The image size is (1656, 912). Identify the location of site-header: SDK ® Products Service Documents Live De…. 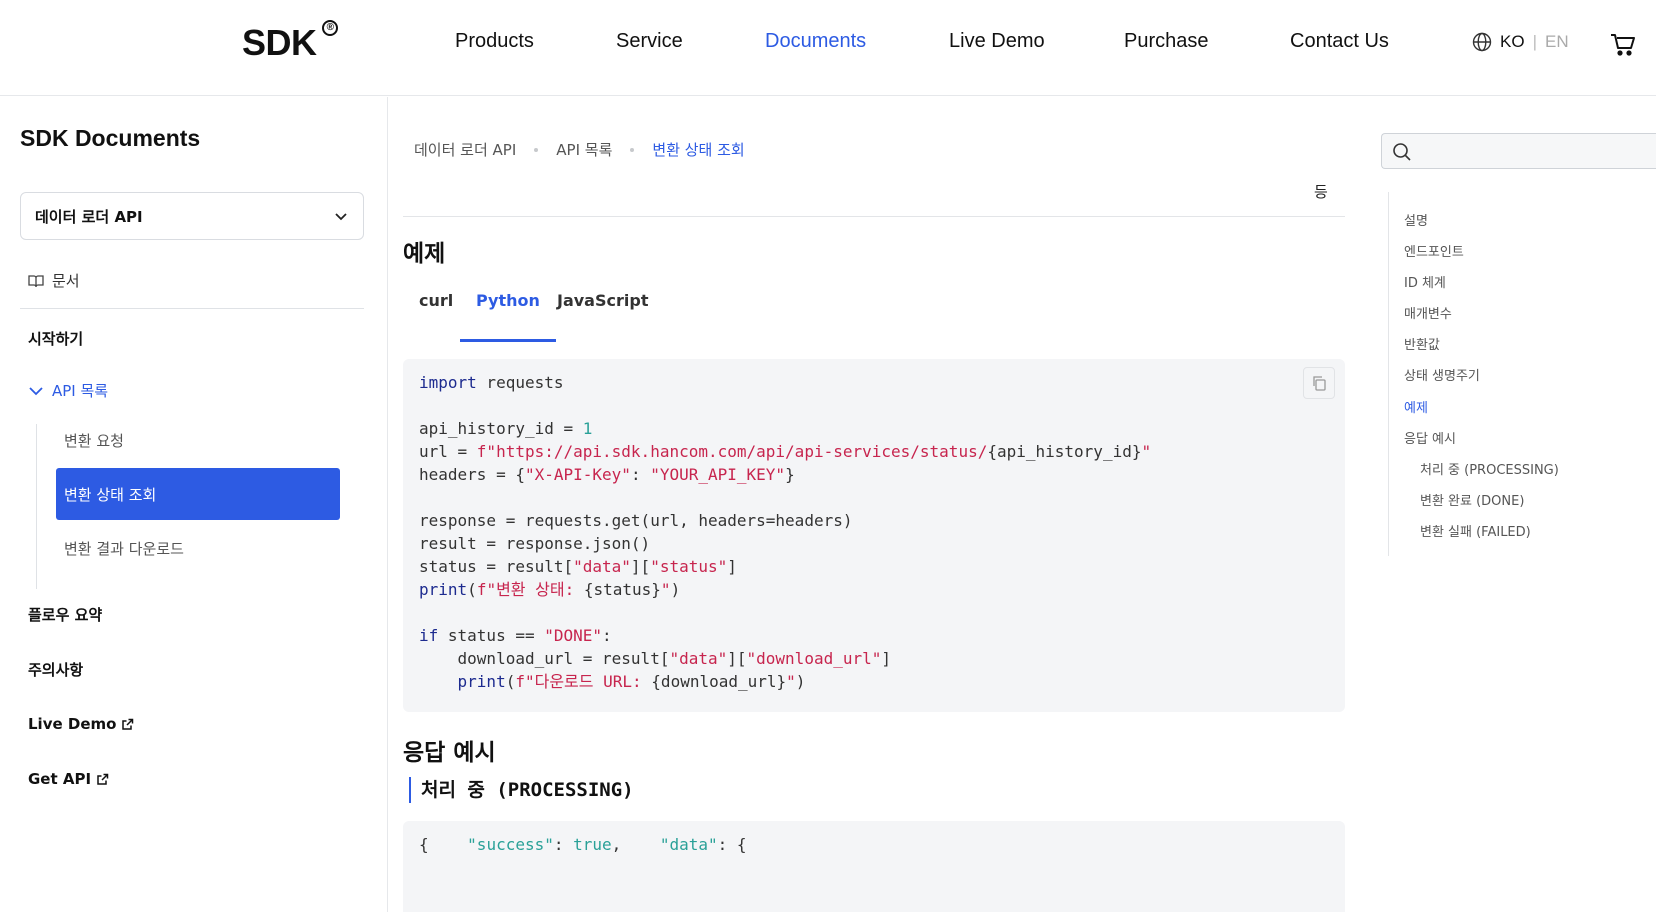
(828, 48).